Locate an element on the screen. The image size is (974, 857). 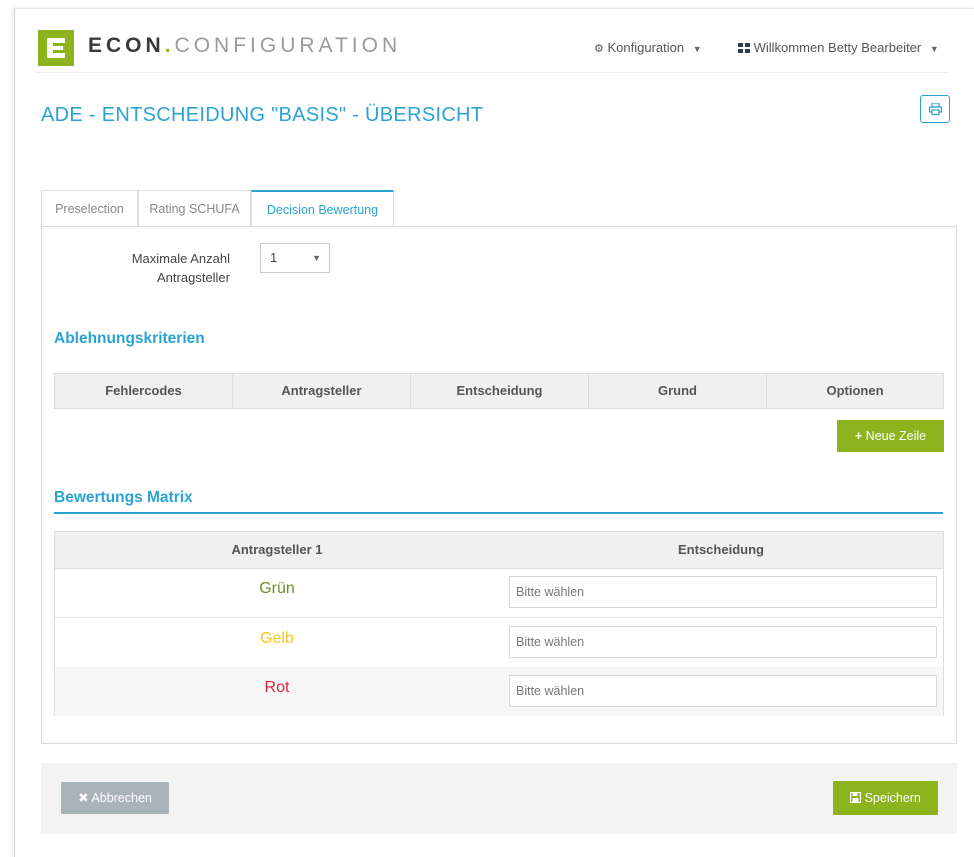
nav-konfiguration-label: Konfiguration is located at coordinates (646, 47).